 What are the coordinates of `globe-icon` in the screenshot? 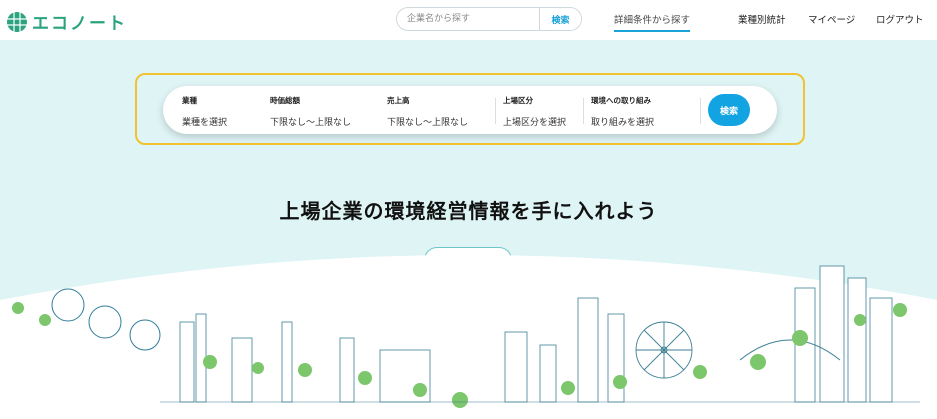 It's located at (17, 21).